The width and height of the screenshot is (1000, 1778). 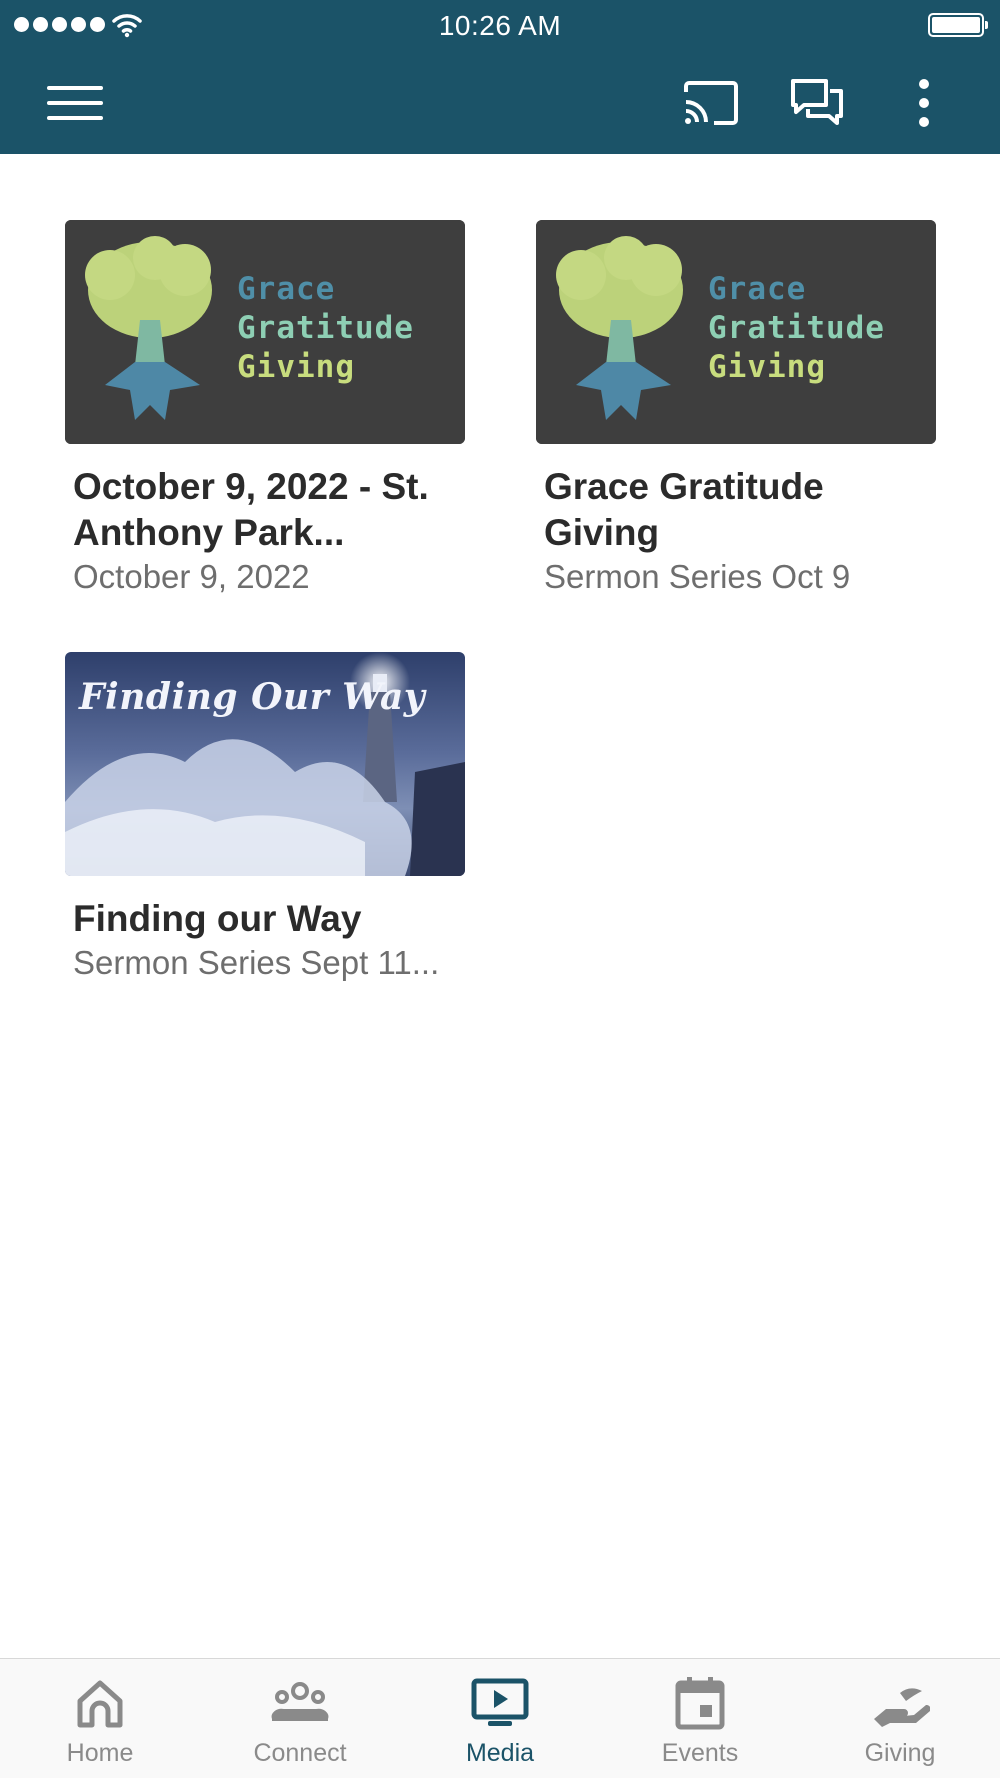 I want to click on tab-connect: Connect, so click(x=300, y=1718).